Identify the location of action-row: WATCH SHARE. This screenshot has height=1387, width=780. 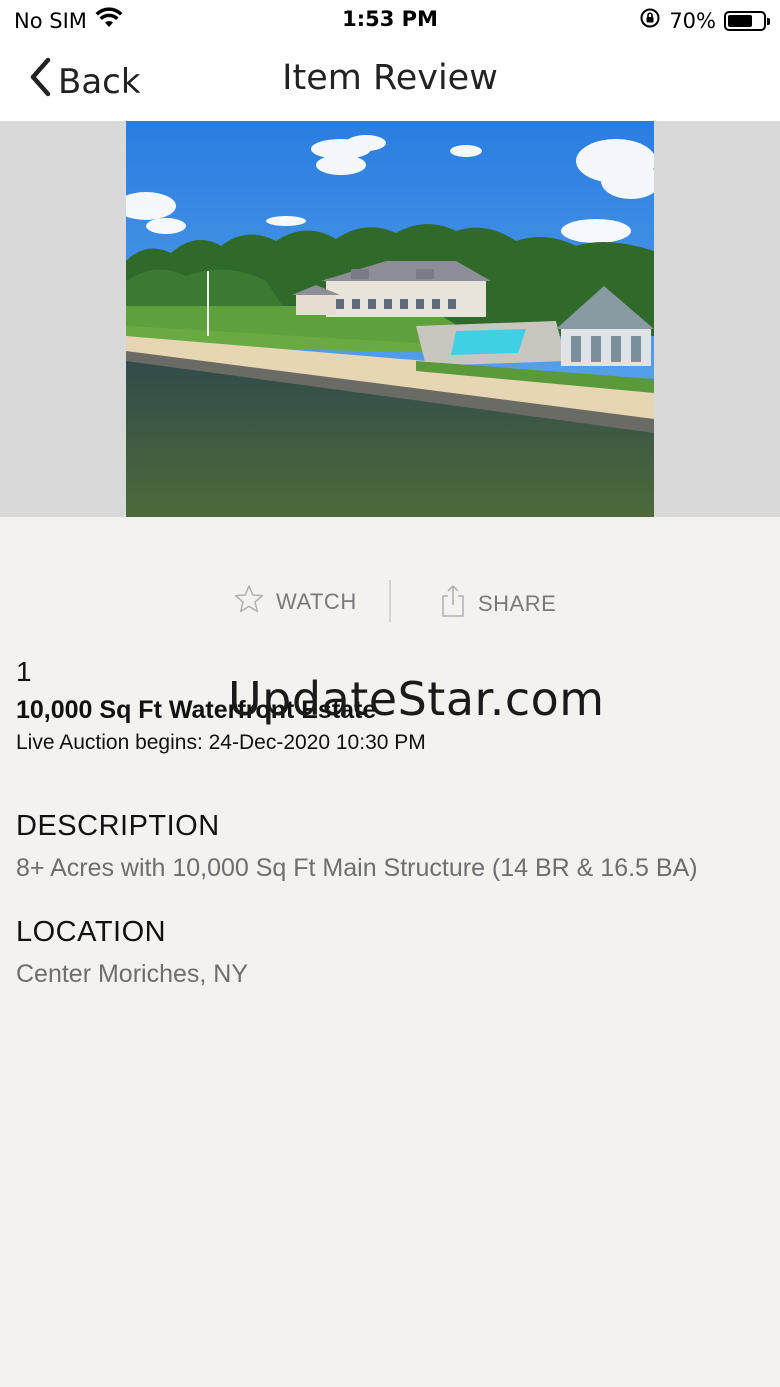
(390, 601).